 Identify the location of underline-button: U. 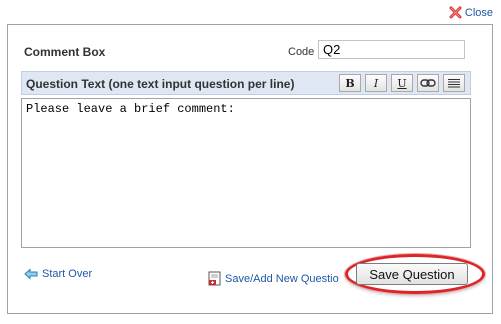
(402, 83).